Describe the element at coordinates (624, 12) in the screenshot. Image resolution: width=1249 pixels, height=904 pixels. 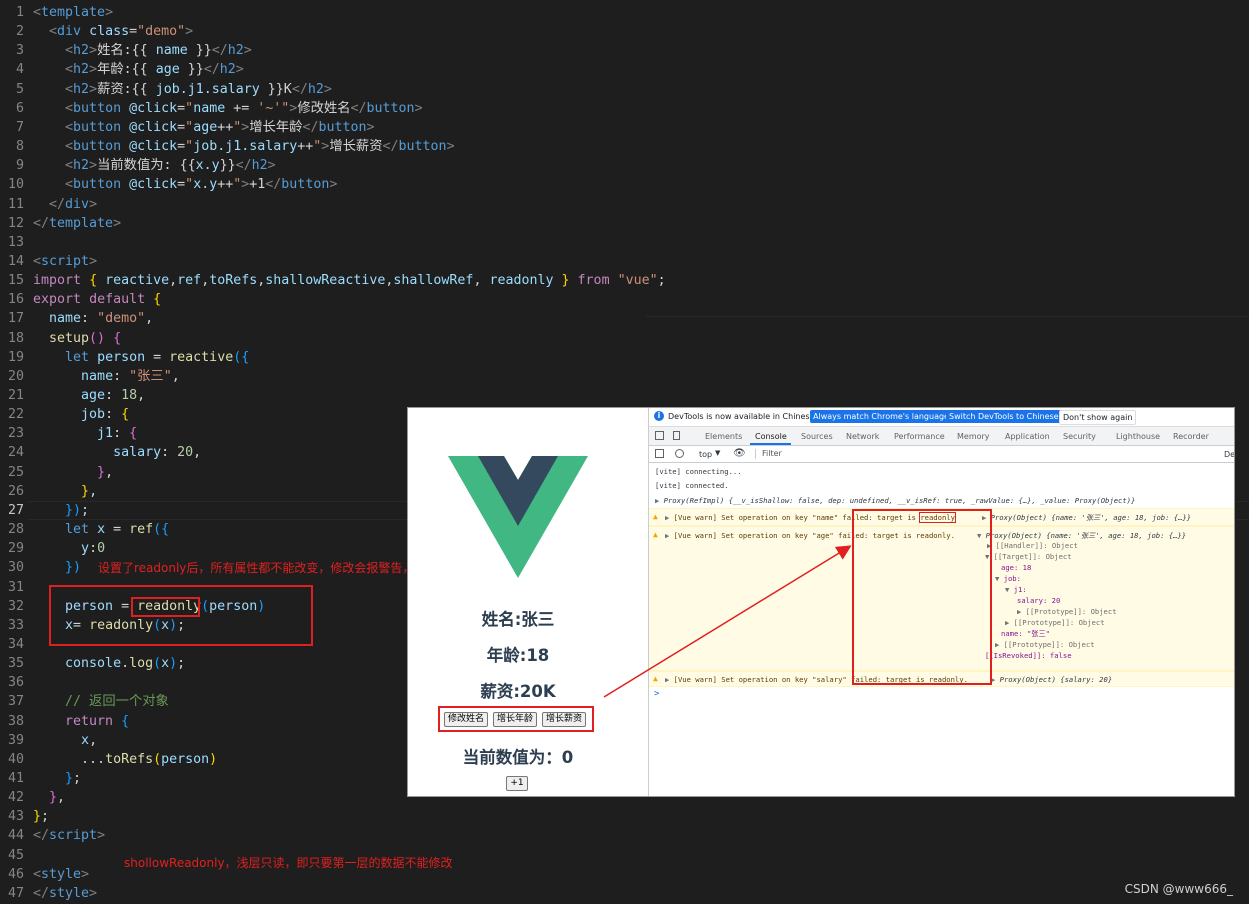
I see `code-line: 1 <template>` at that location.